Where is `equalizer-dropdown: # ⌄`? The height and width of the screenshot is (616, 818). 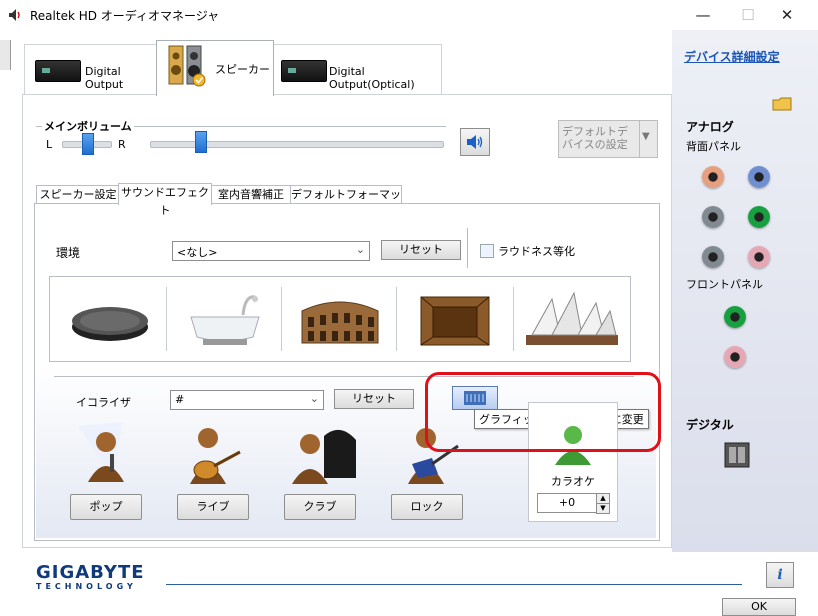 equalizer-dropdown: # ⌄ is located at coordinates (247, 400).